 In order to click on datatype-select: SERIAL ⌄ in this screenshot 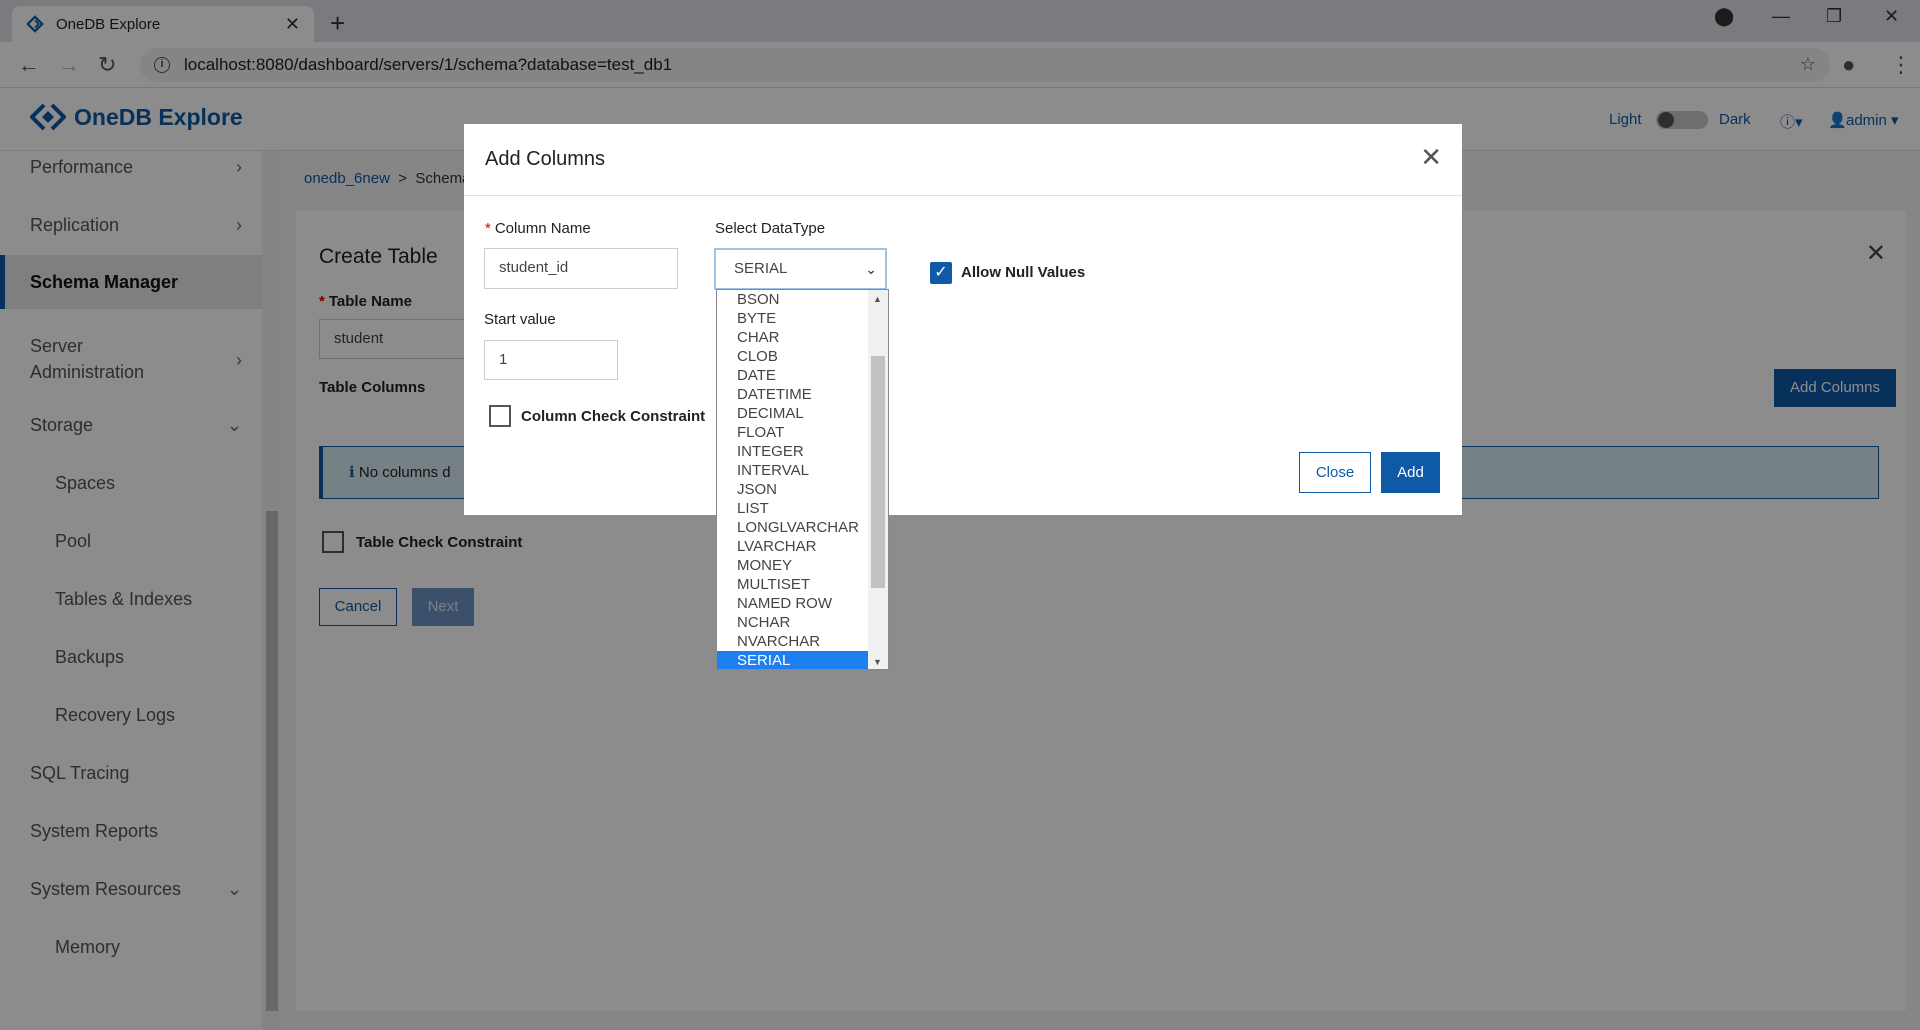, I will do `click(800, 269)`.